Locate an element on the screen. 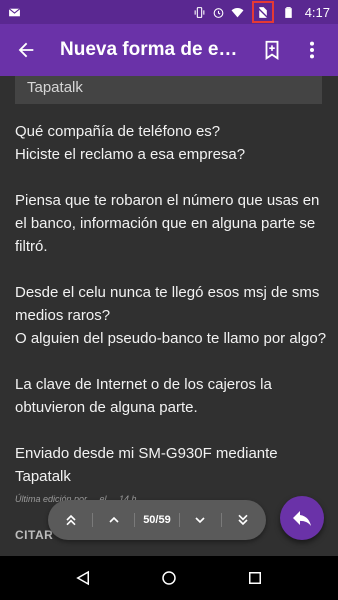 This screenshot has width=338, height=600. back-arrow-icon is located at coordinates (26, 50).